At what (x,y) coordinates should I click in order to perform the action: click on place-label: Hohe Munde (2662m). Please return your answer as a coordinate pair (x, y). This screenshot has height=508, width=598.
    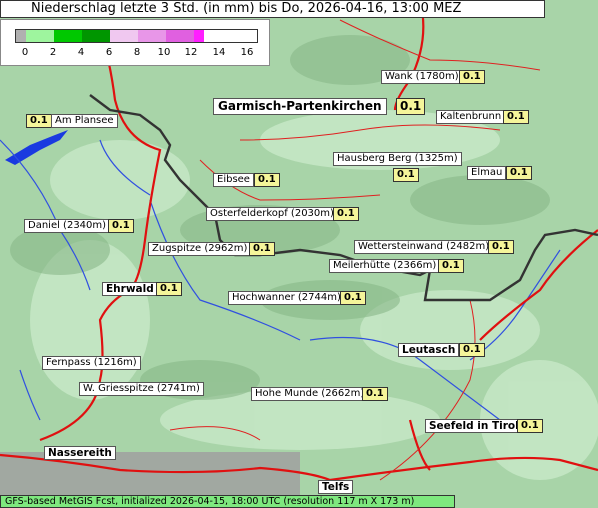
    Looking at the image, I should click on (310, 394).